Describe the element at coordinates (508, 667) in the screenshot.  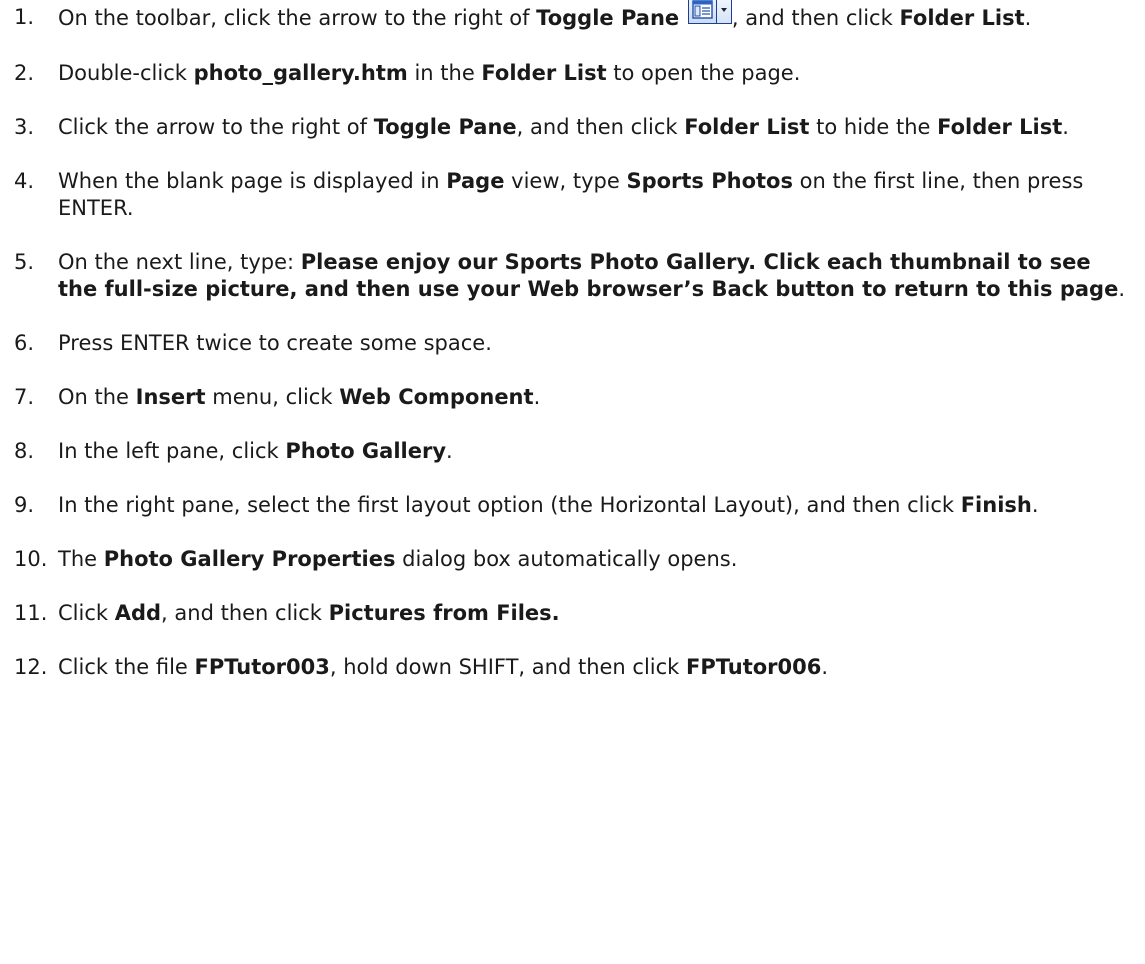
I see `text-run: , hold down SHIFT, and then click` at that location.